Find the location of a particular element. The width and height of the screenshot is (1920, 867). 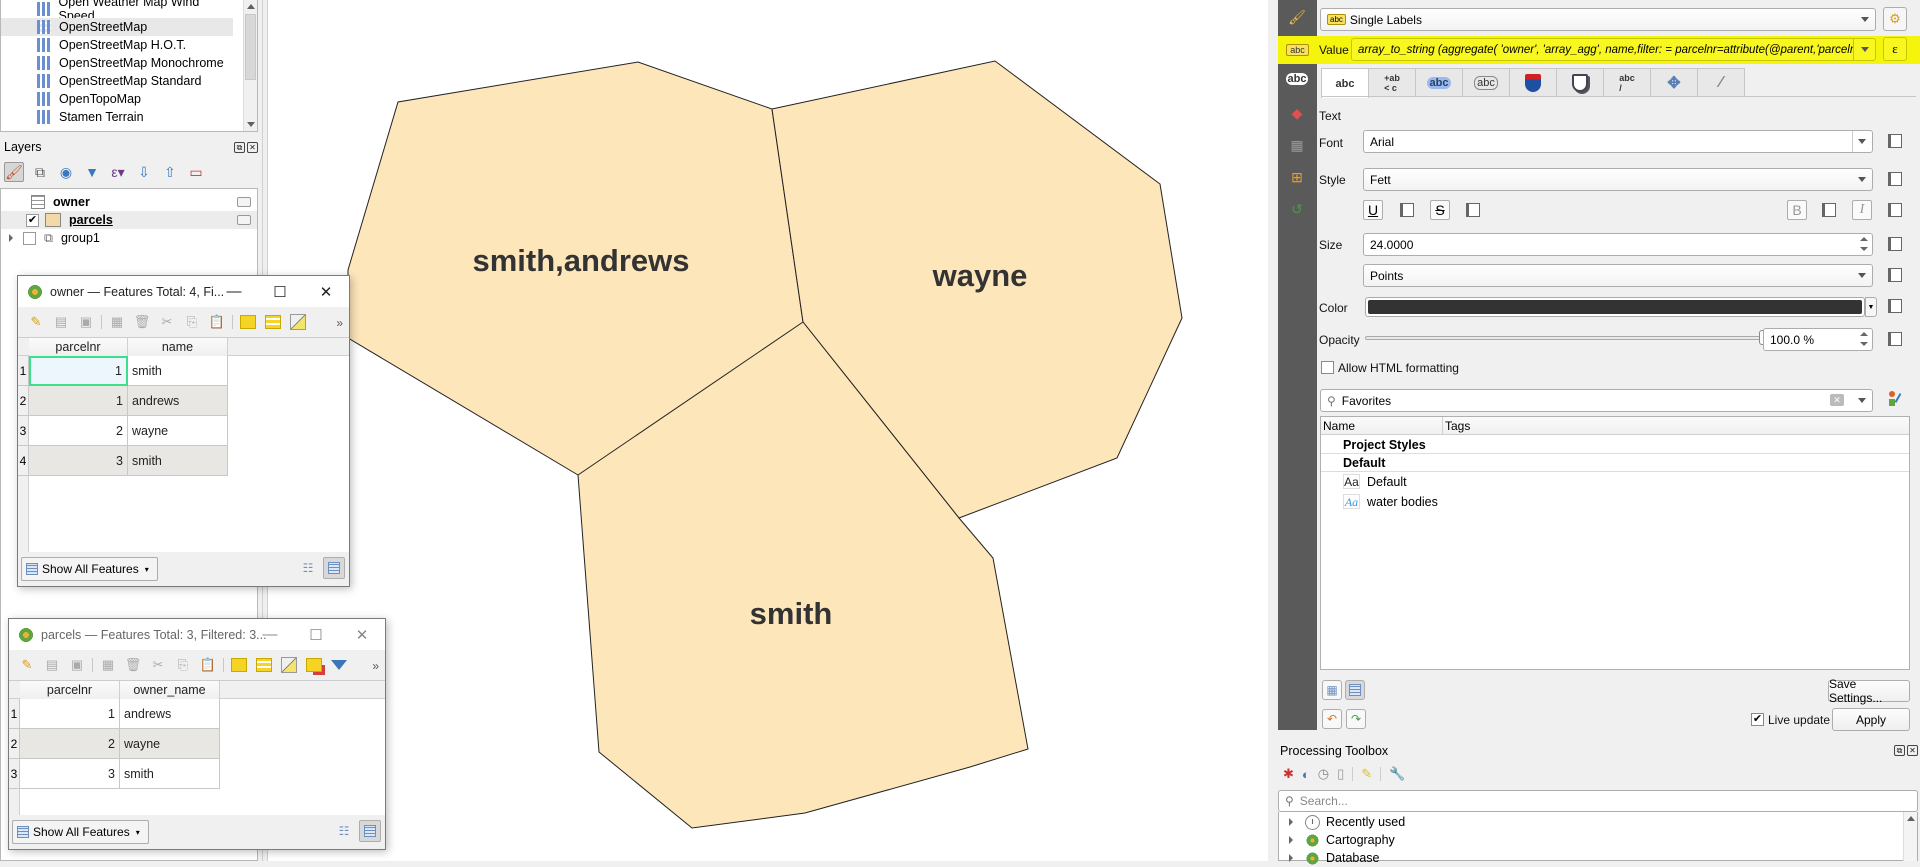

filter-expression-button: ε▾ is located at coordinates (118, 172).